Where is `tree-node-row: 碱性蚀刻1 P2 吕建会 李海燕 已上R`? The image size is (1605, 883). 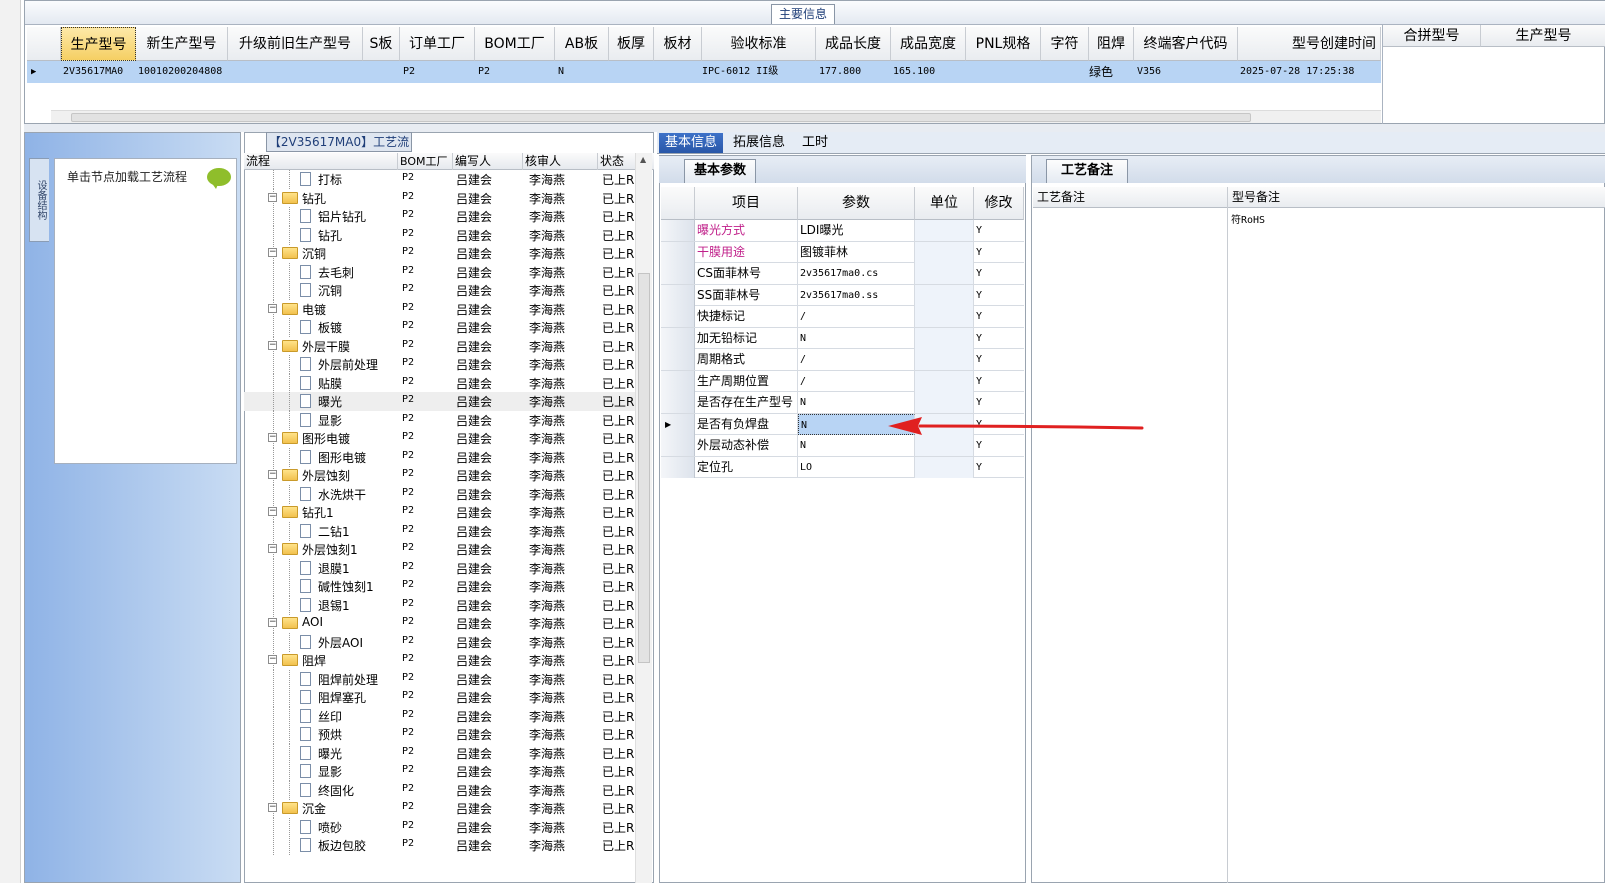 tree-node-row: 碱性蚀刻1 P2 吕建会 李海燕 已上R is located at coordinates (441, 586).